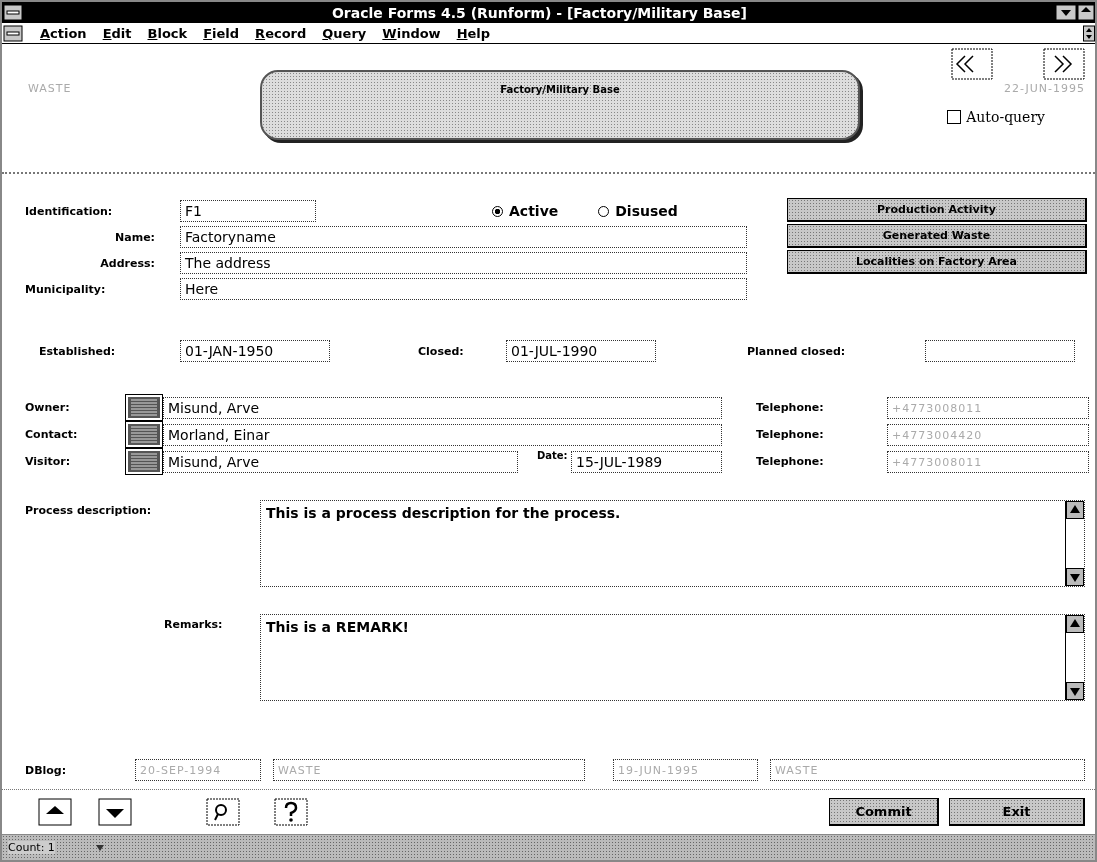 The height and width of the screenshot is (862, 1097). Describe the element at coordinates (248, 211) in the screenshot. I see `input-field: F1` at that location.